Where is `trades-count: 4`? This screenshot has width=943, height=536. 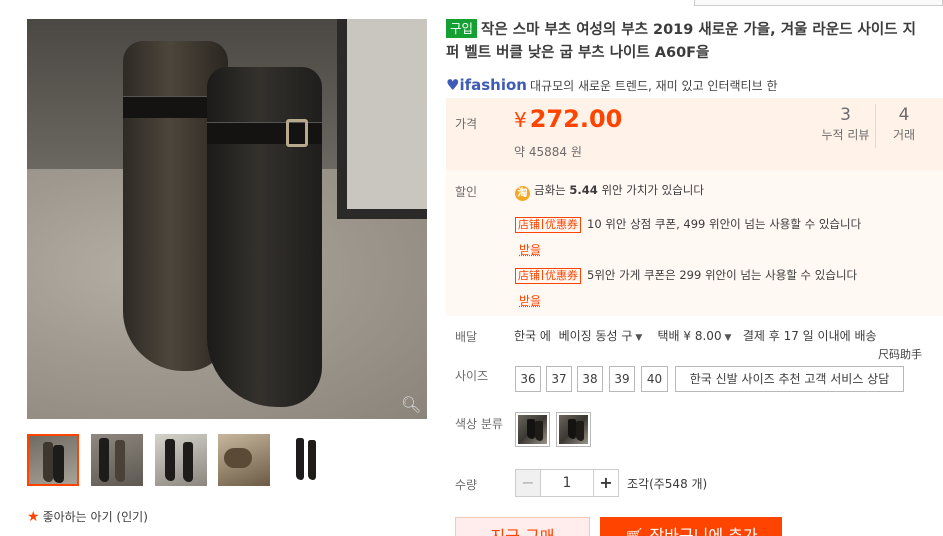 trades-count: 4 is located at coordinates (904, 115).